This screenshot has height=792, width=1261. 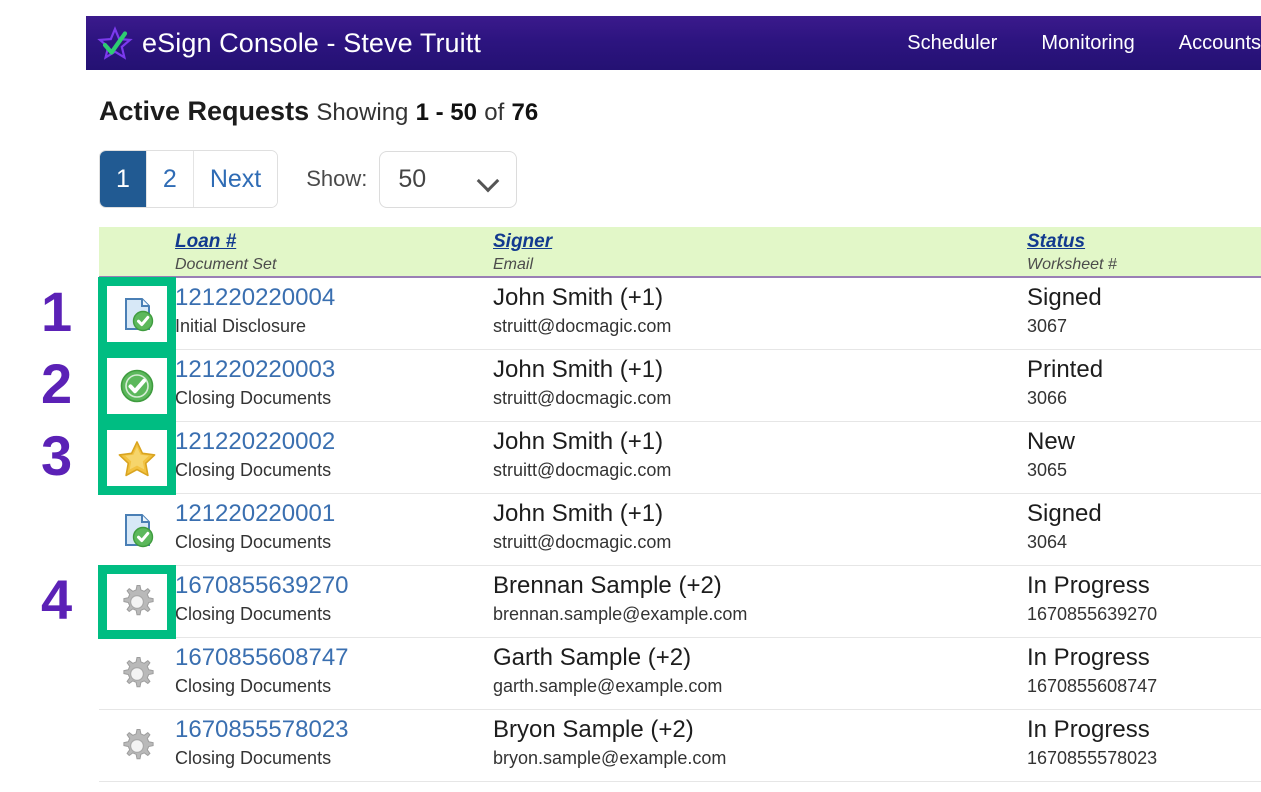 I want to click on row-loan-number: 121220220002, so click(x=334, y=442).